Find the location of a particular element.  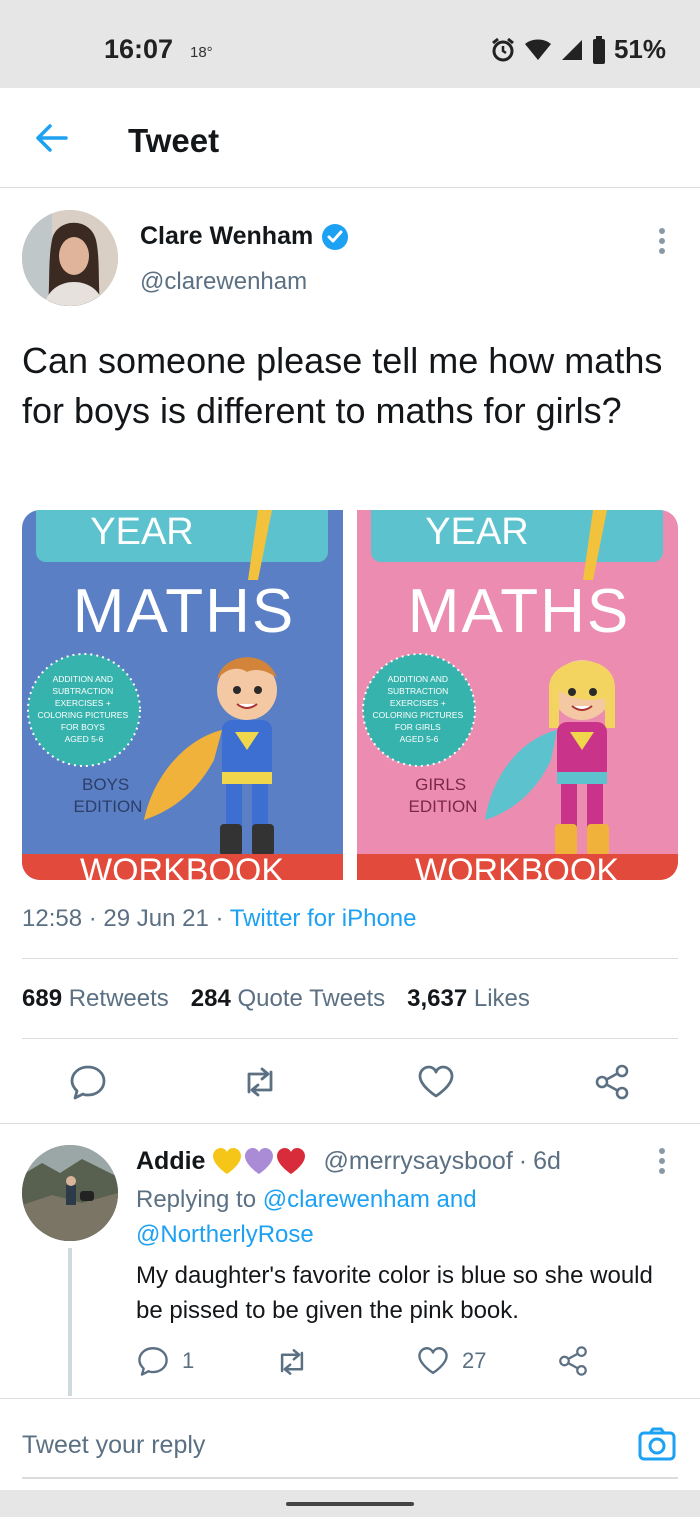

reply-reply-count: 1 is located at coordinates (188, 1360).